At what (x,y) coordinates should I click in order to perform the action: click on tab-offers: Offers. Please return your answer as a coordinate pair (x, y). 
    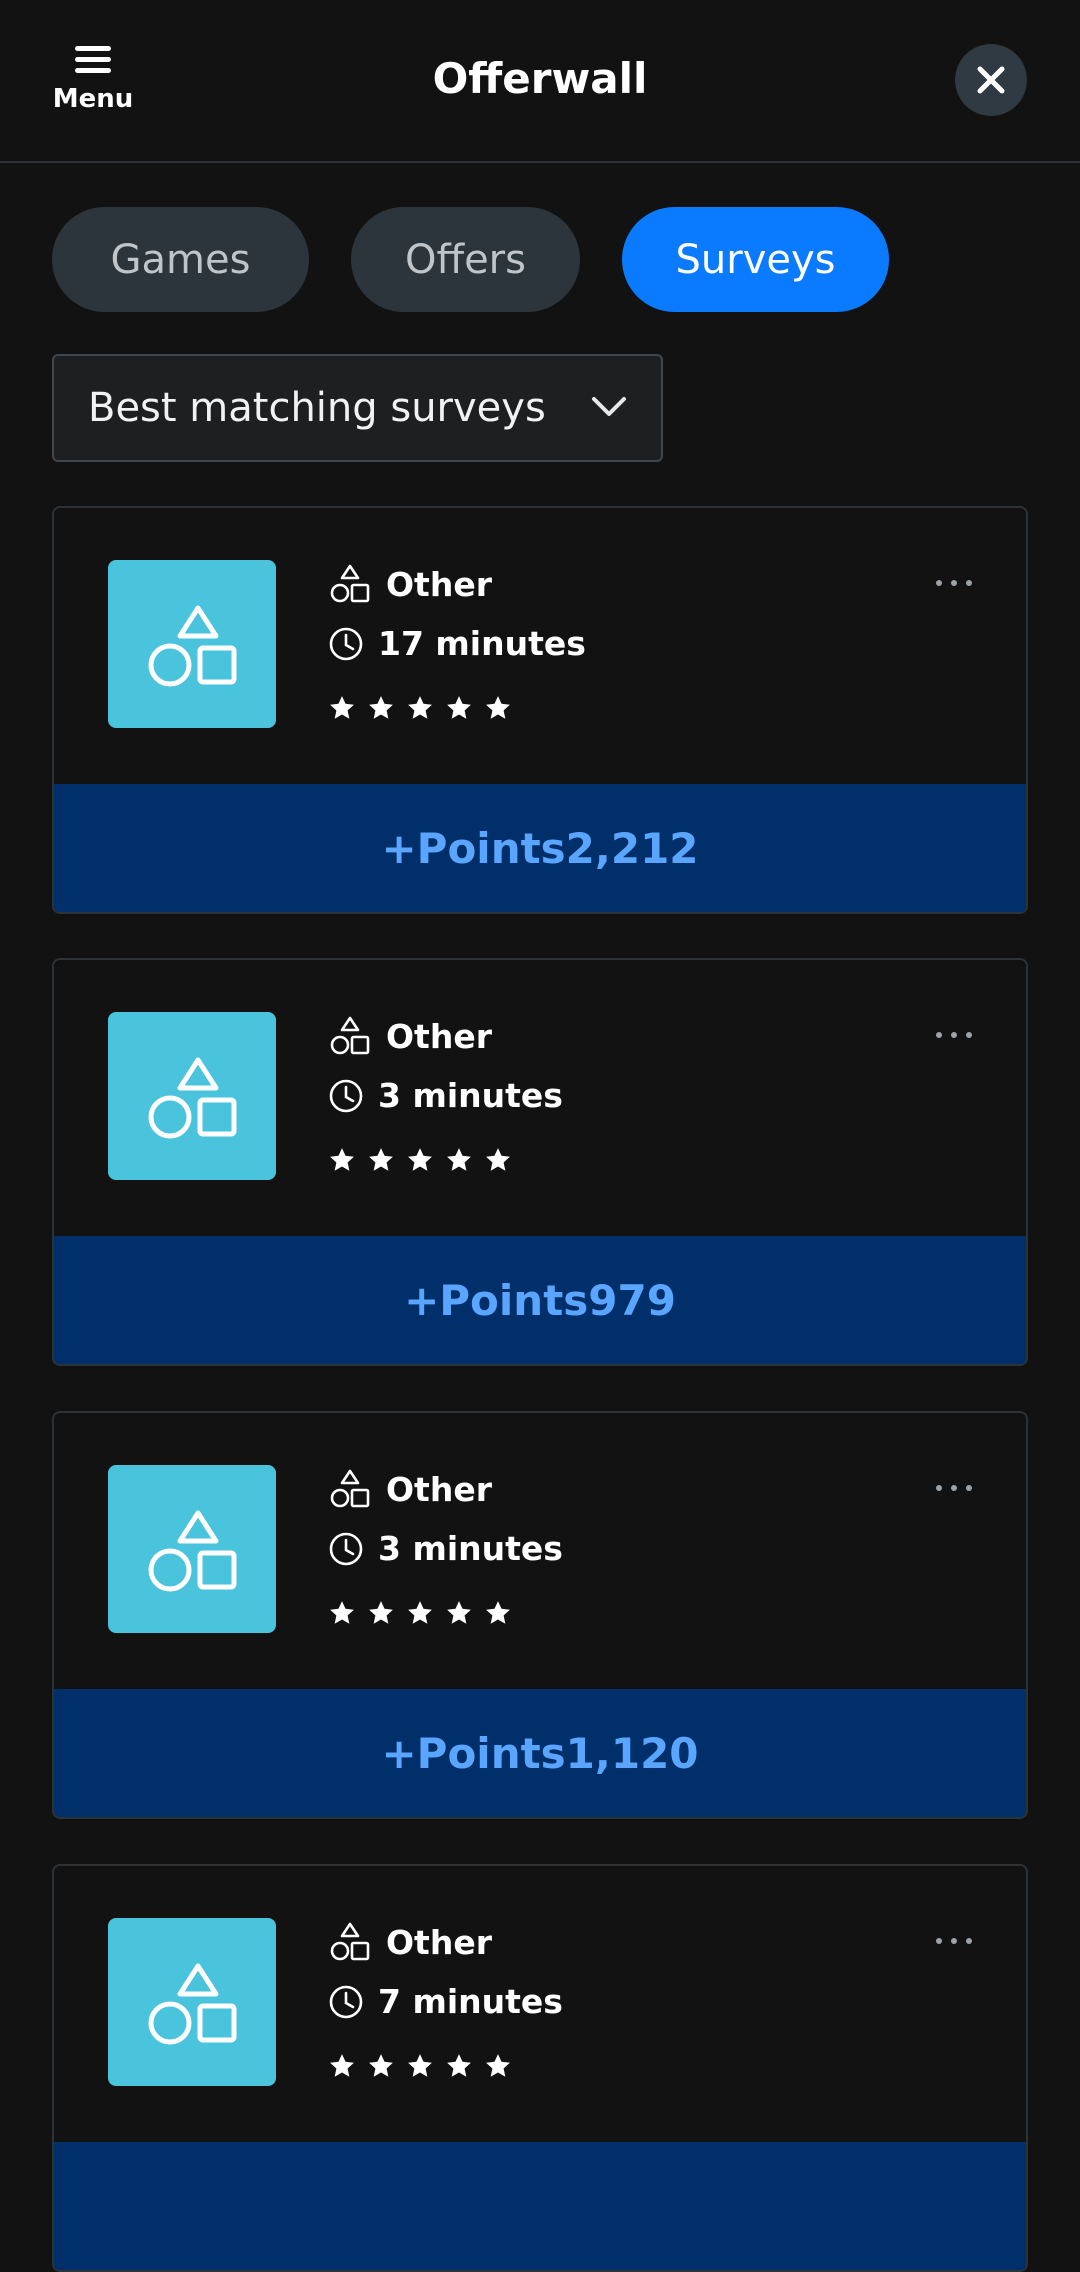
    Looking at the image, I should click on (465, 259).